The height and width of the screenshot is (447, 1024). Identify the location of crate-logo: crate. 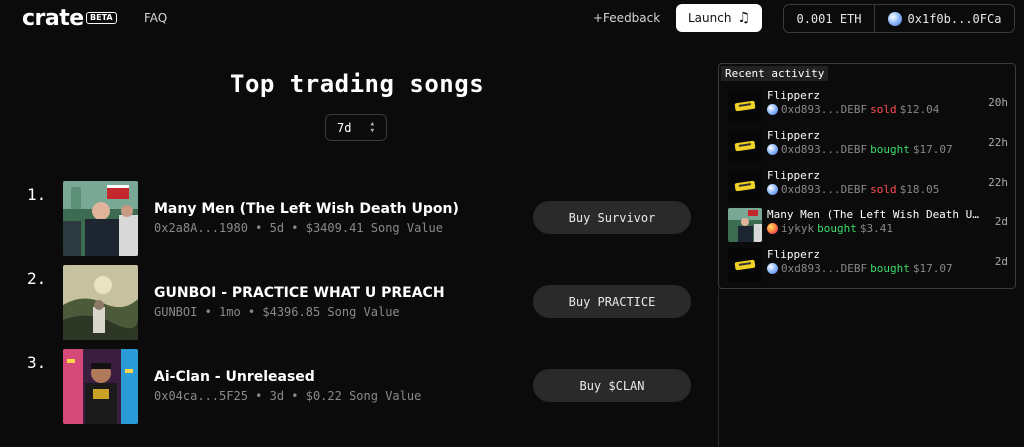
(53, 18).